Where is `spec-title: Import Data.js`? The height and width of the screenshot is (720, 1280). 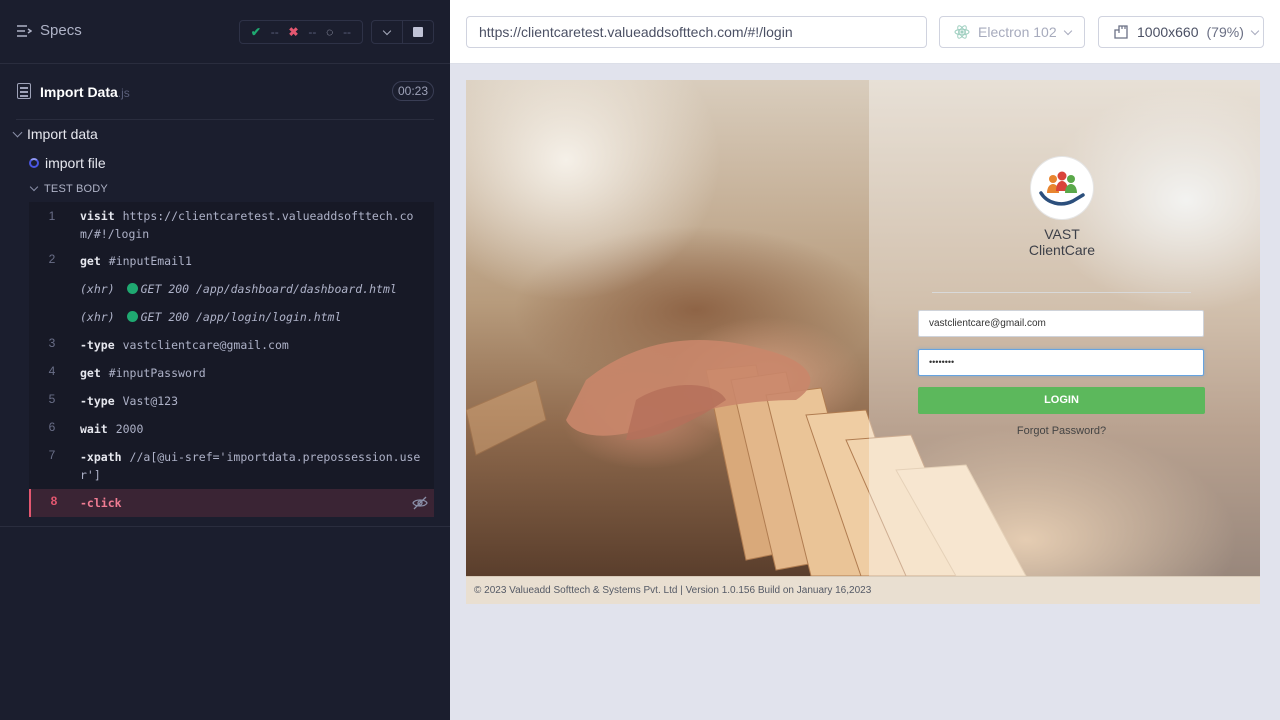
spec-title: Import Data.js is located at coordinates (85, 92).